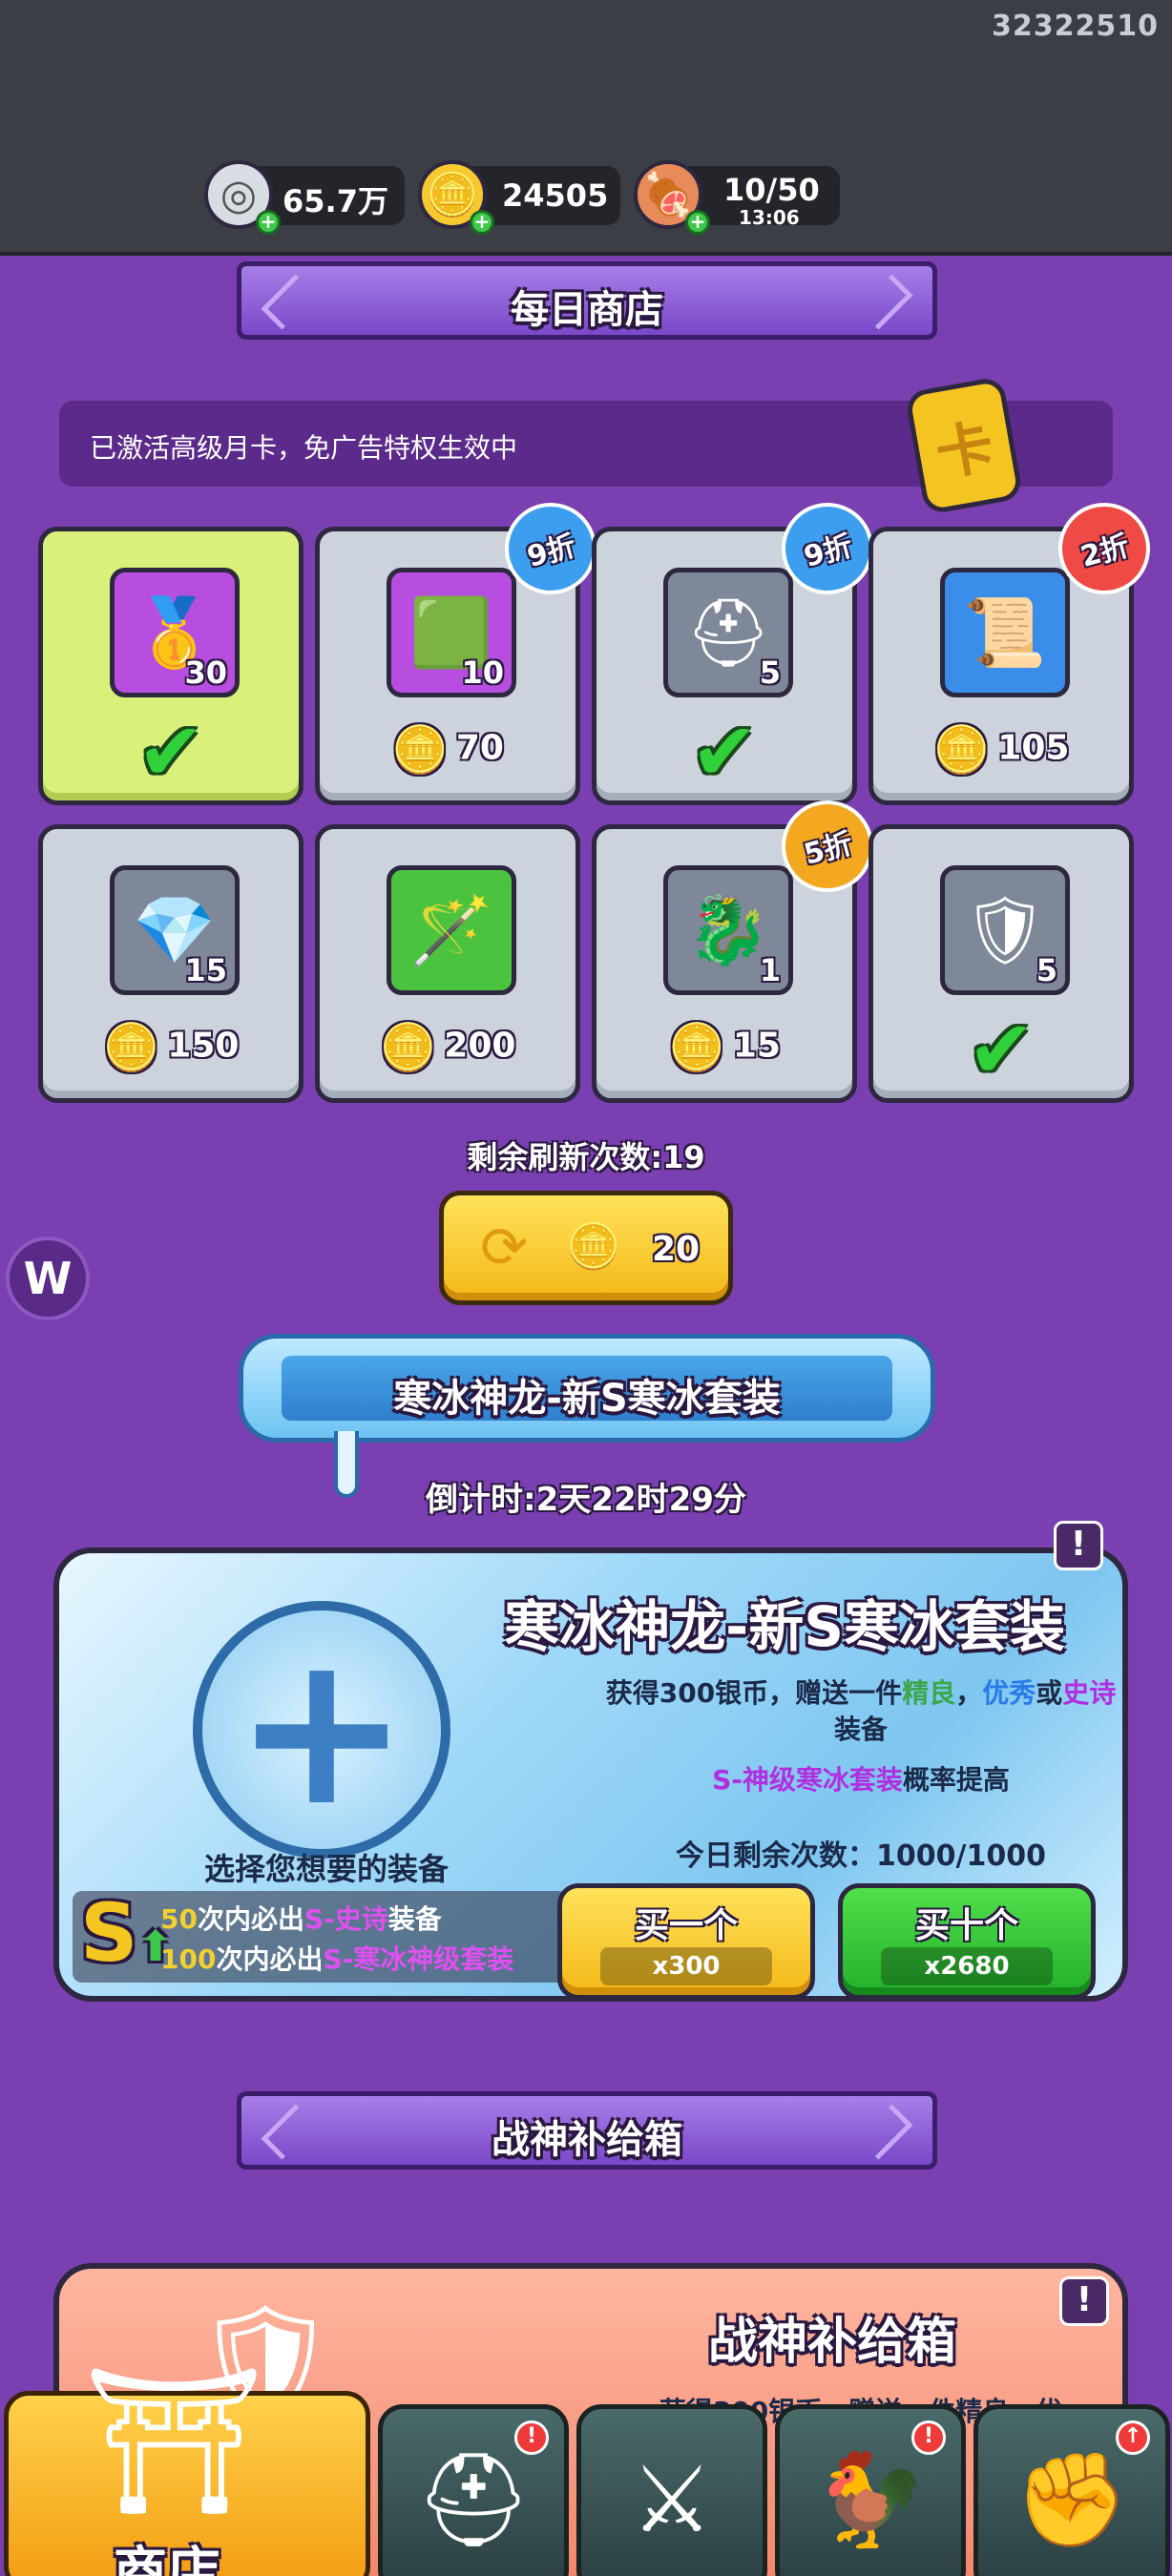  I want to click on ice-remaining-count: 今日剩余次数：1000/1000, so click(861, 1856).